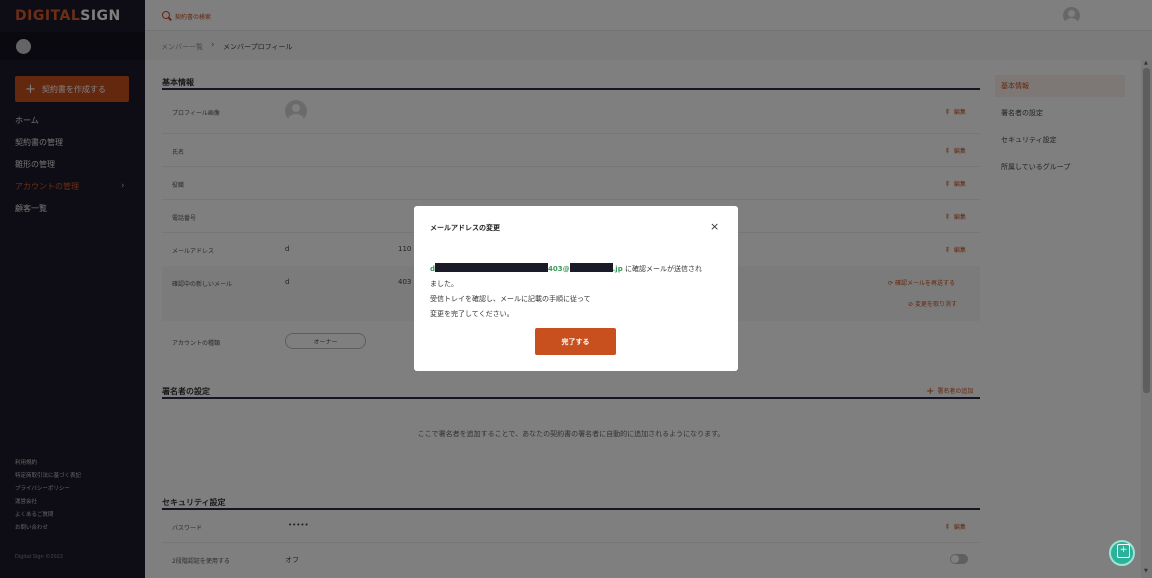 The width and height of the screenshot is (1152, 578). What do you see at coordinates (662, 269) in the screenshot?
I see `message-line1-tail: に確認メールが送信され` at bounding box center [662, 269].